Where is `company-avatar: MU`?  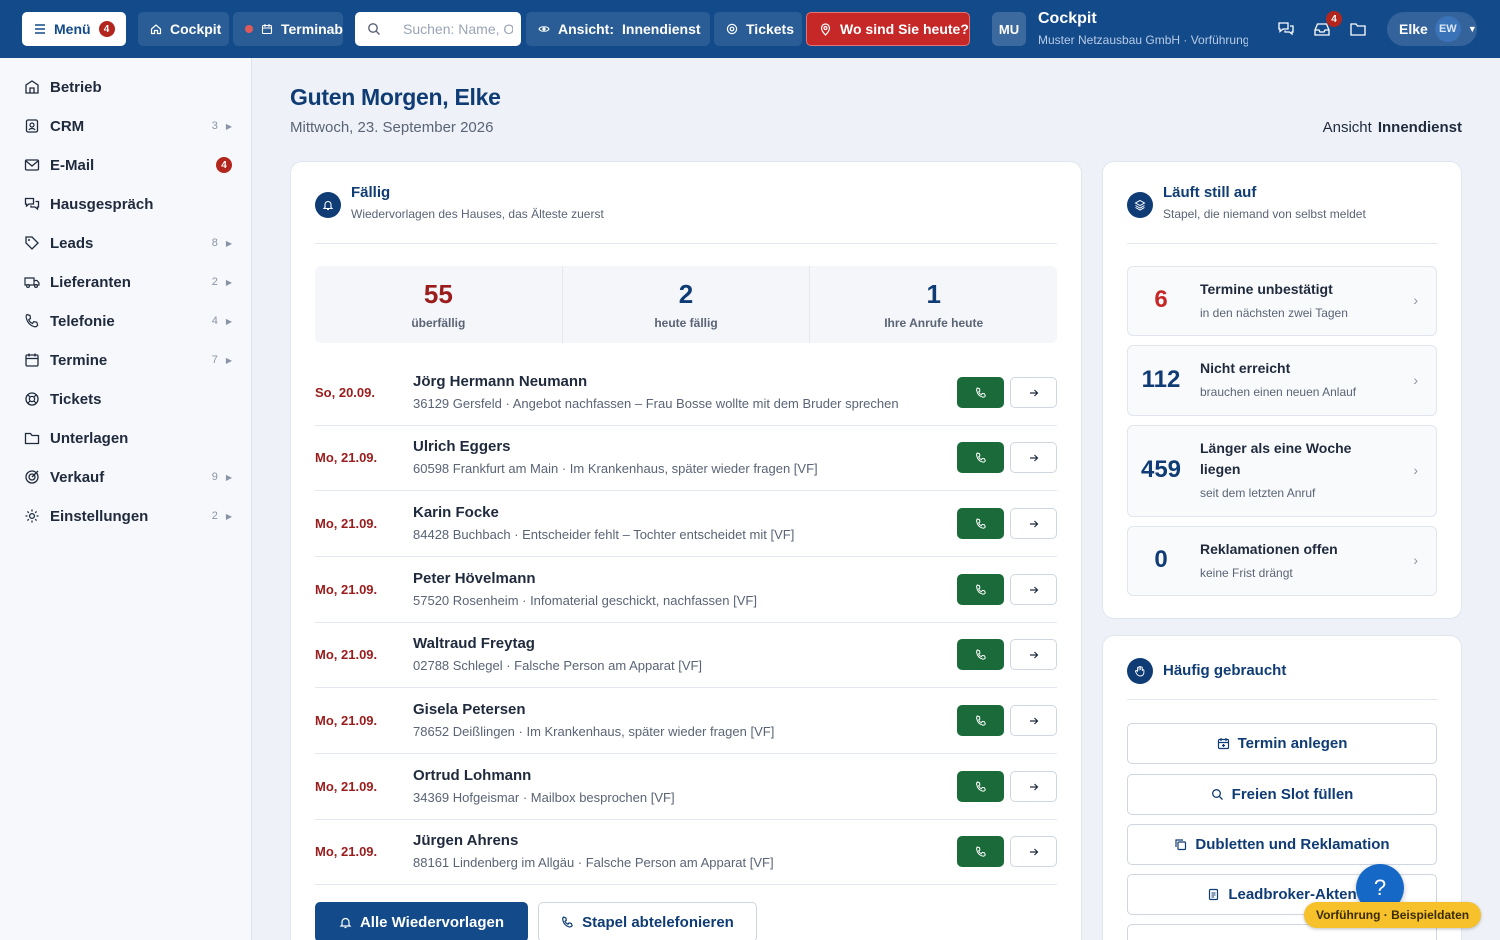 company-avatar: MU is located at coordinates (1009, 29).